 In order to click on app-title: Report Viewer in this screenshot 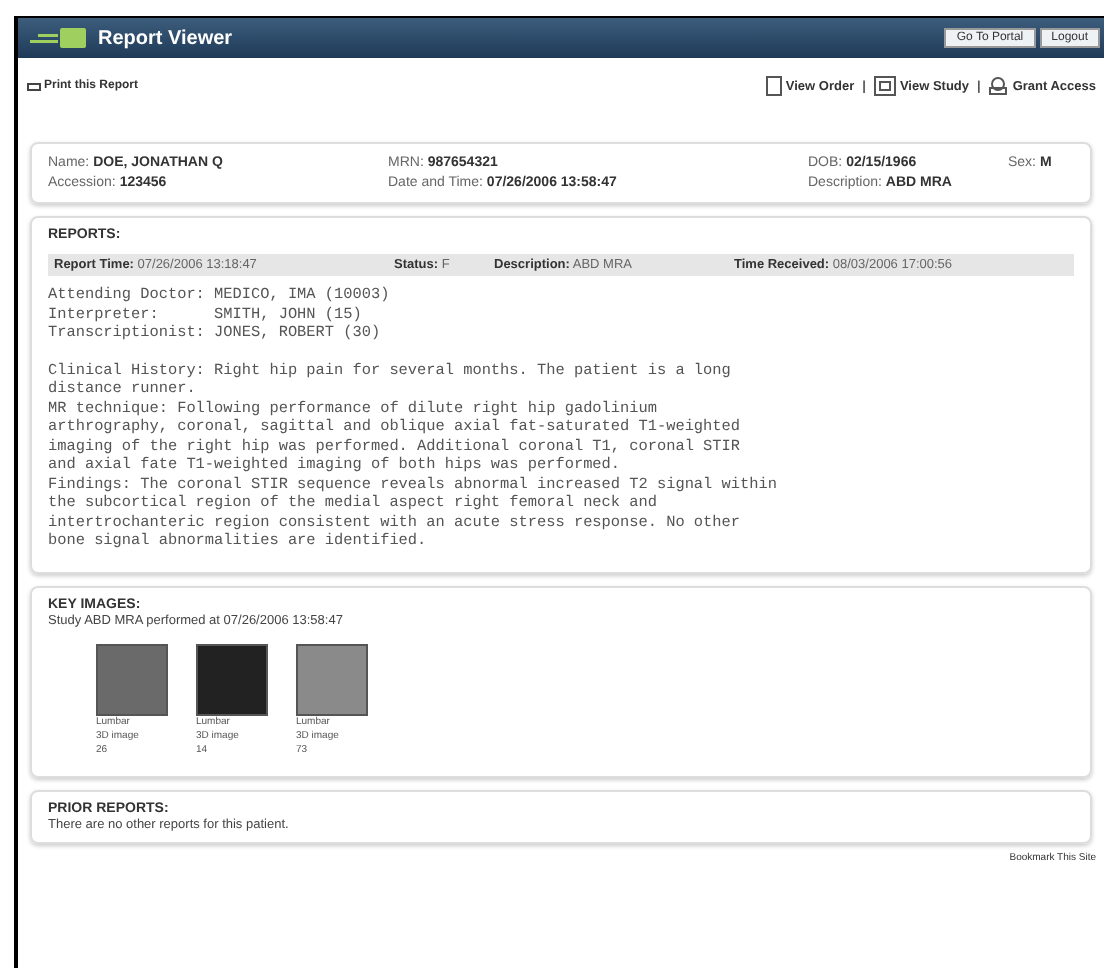, I will do `click(165, 38)`.